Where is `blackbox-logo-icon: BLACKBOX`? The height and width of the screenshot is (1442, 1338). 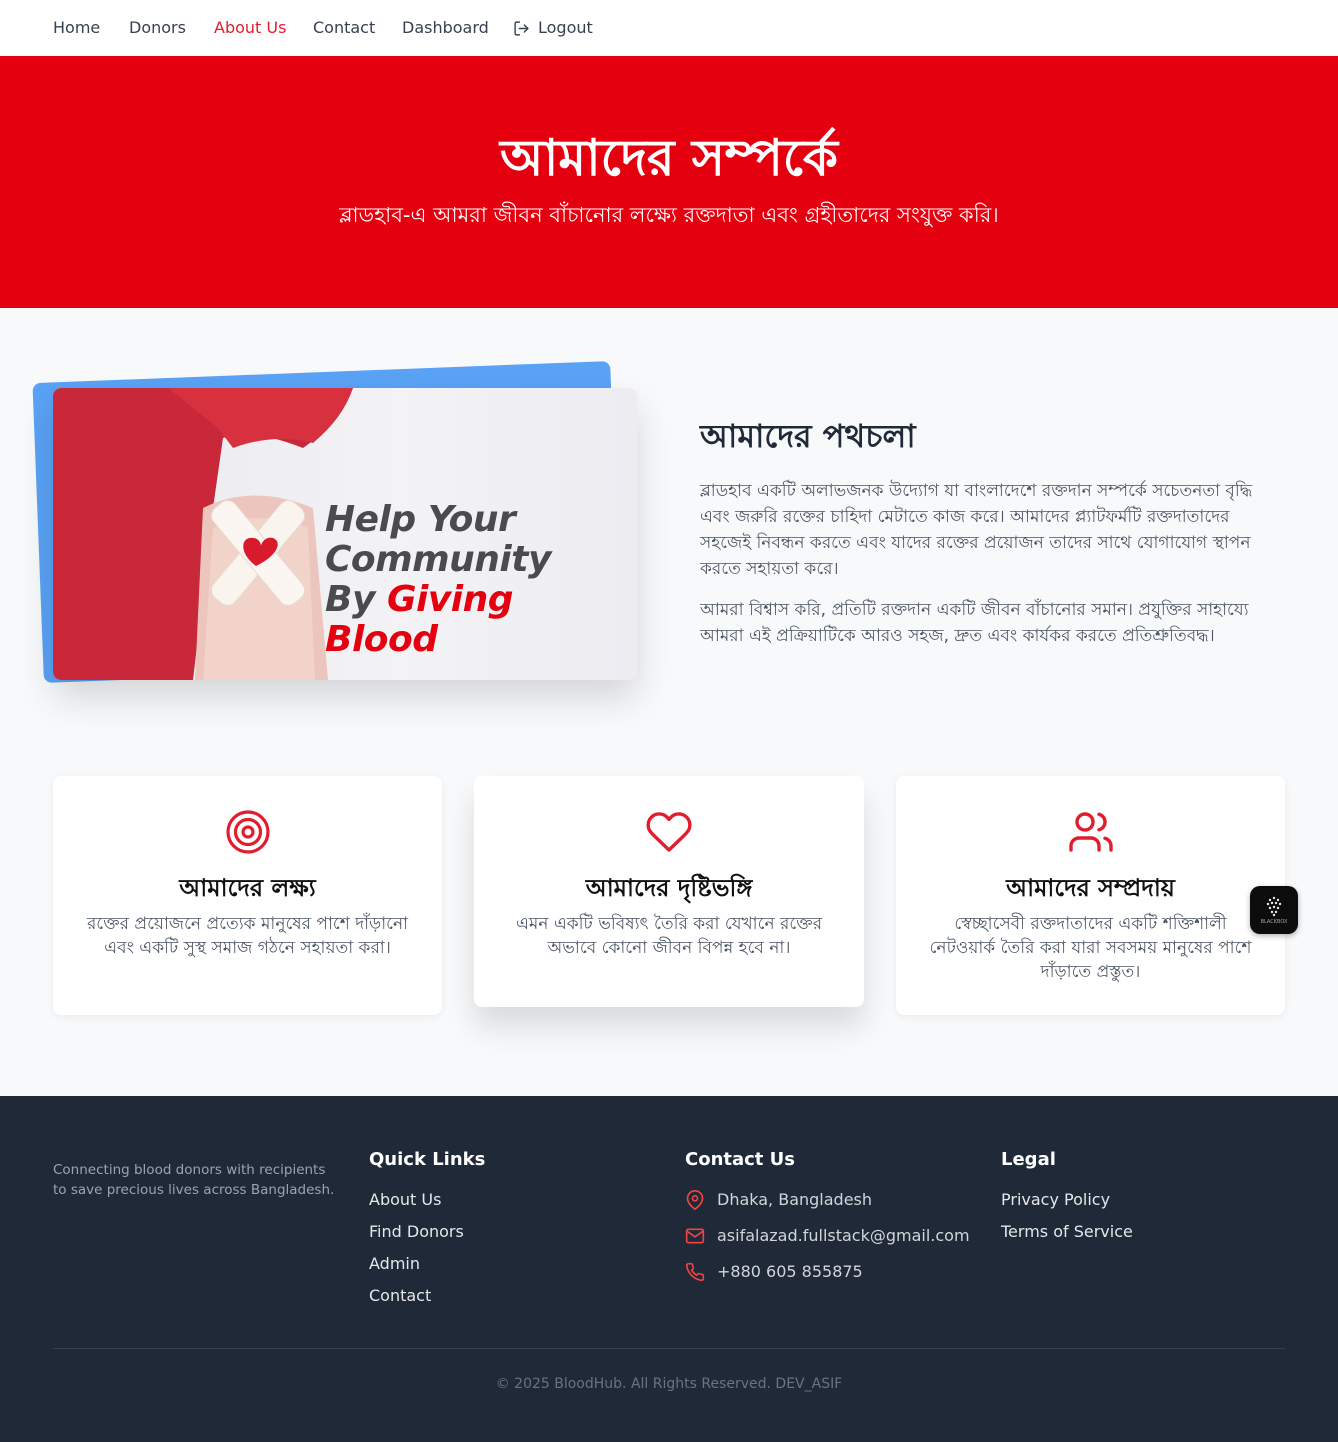
blackbox-logo-icon: BLACKBOX is located at coordinates (1274, 910).